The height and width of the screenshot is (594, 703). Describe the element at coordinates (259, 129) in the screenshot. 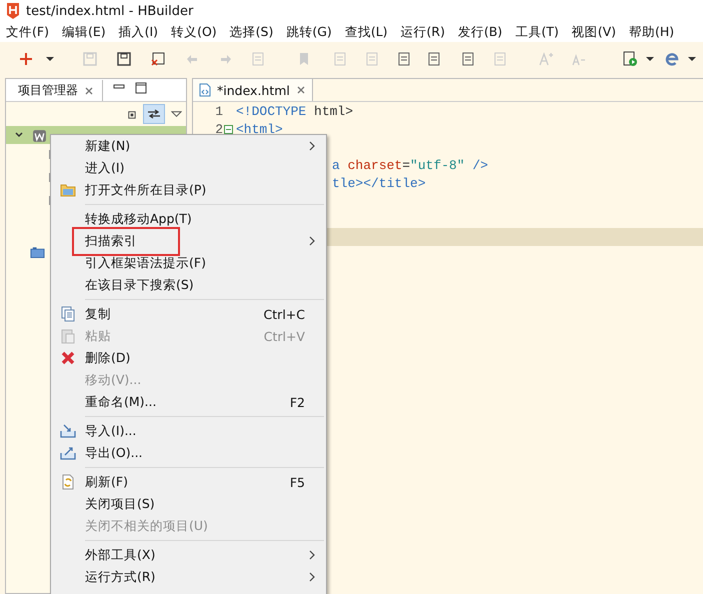

I see `code-text: <html>` at that location.